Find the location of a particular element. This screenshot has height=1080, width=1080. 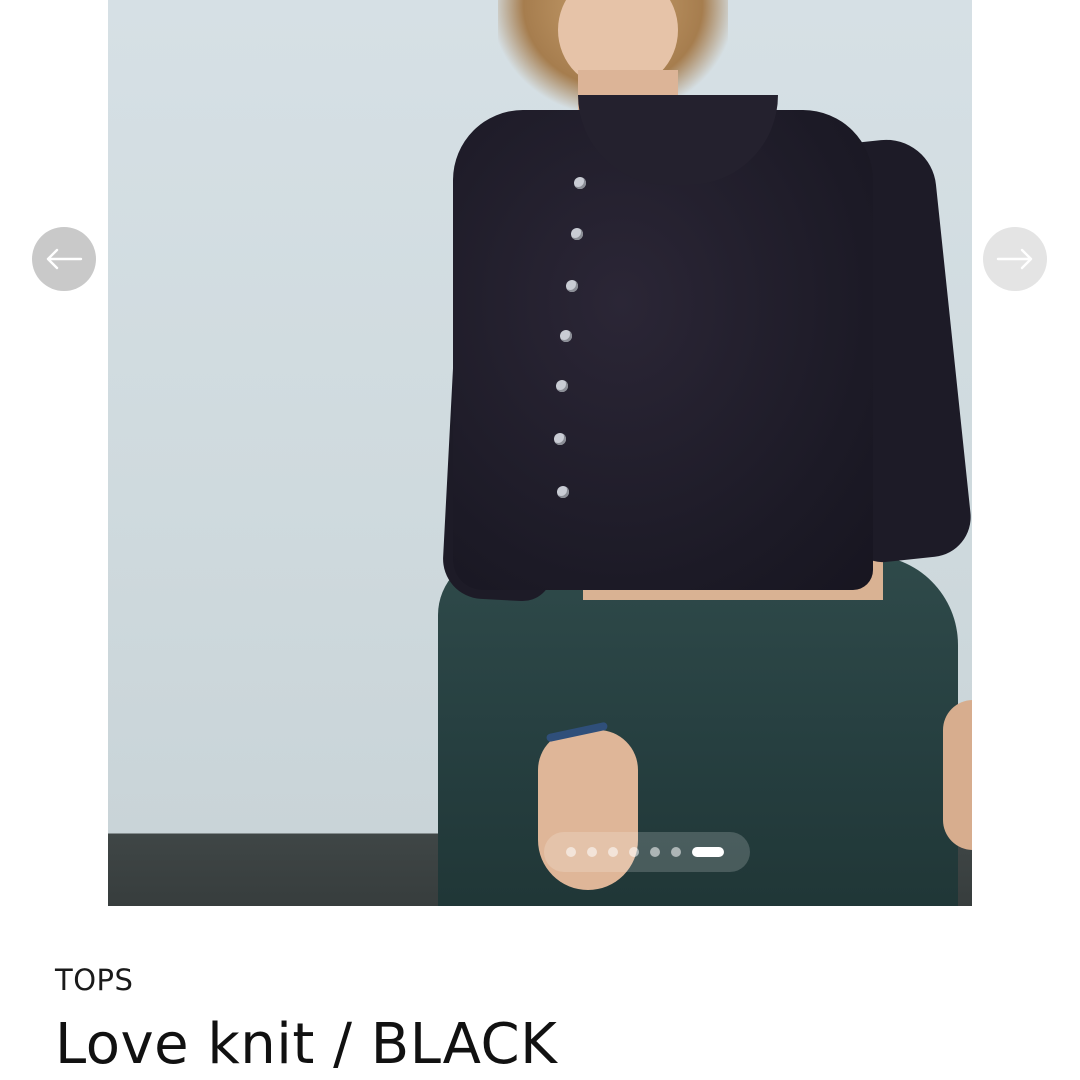

slide-dot-7-active is located at coordinates (708, 852).